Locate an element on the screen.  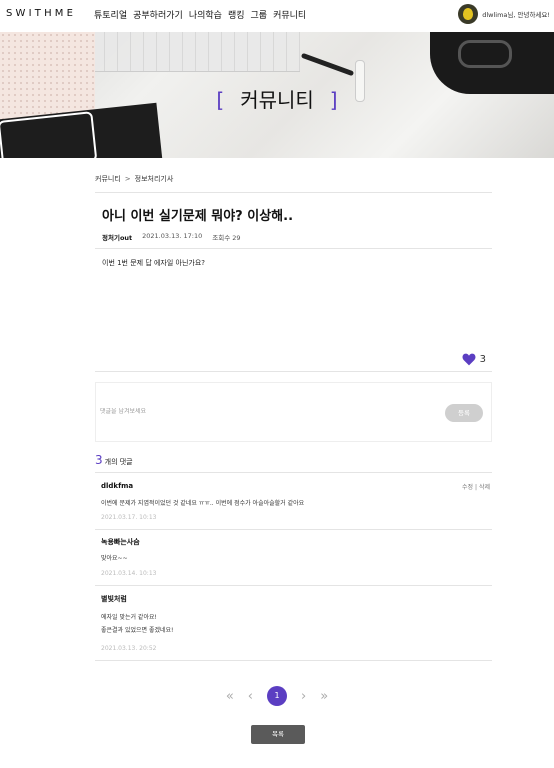
banner-title: [ 커뮤니티] is located at coordinates (277, 98).